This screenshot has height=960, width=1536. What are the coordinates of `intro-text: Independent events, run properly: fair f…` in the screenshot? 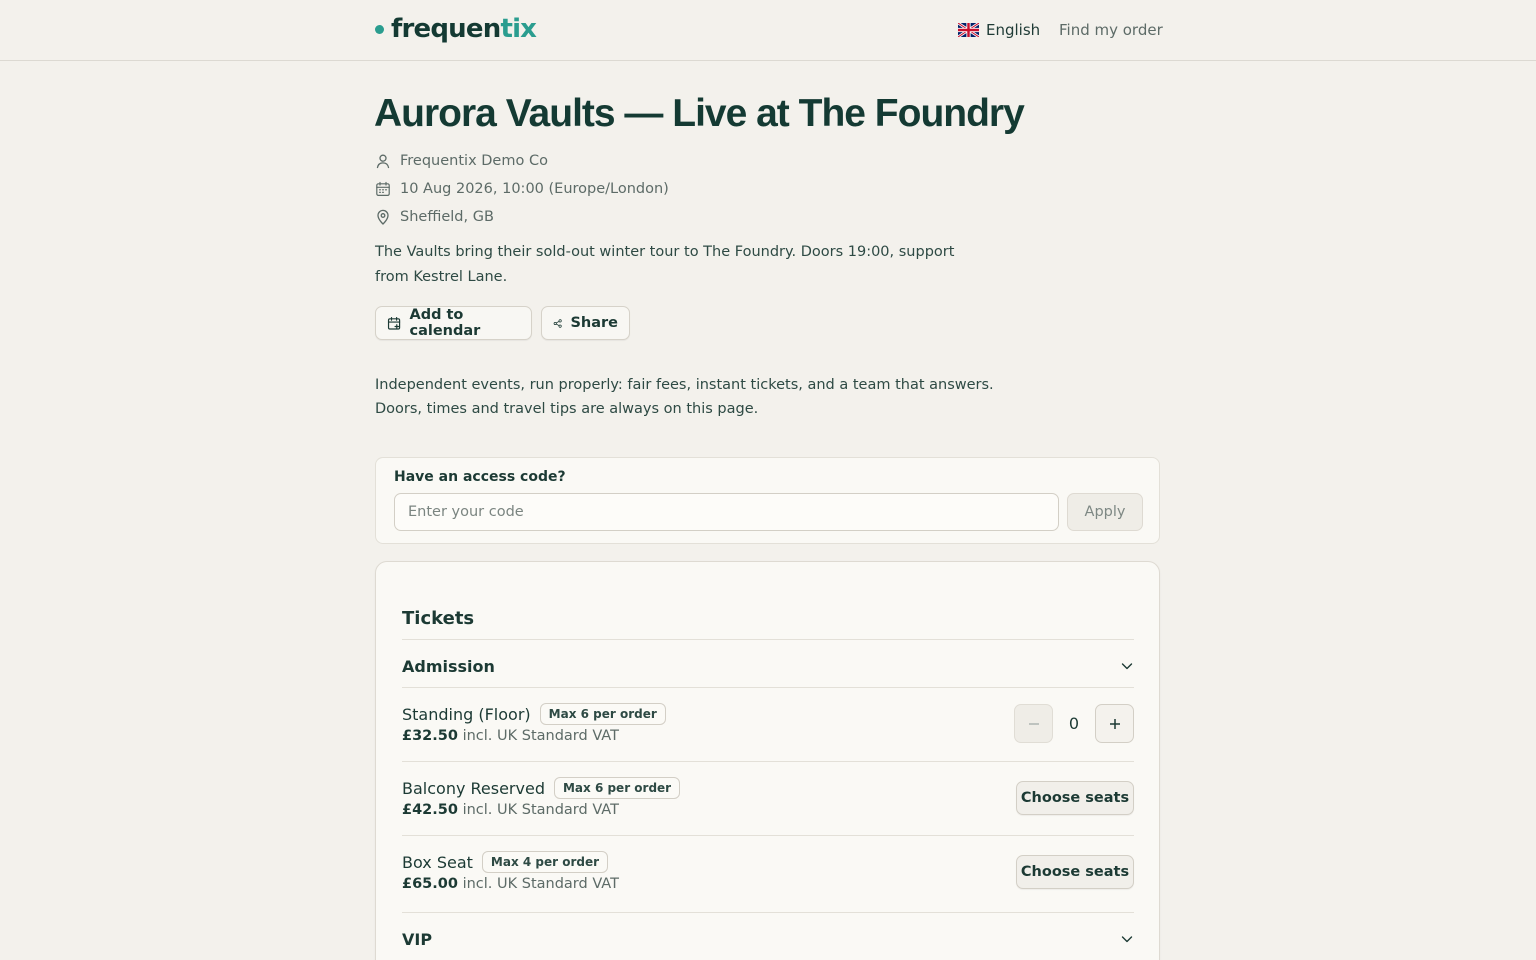 It's located at (695, 397).